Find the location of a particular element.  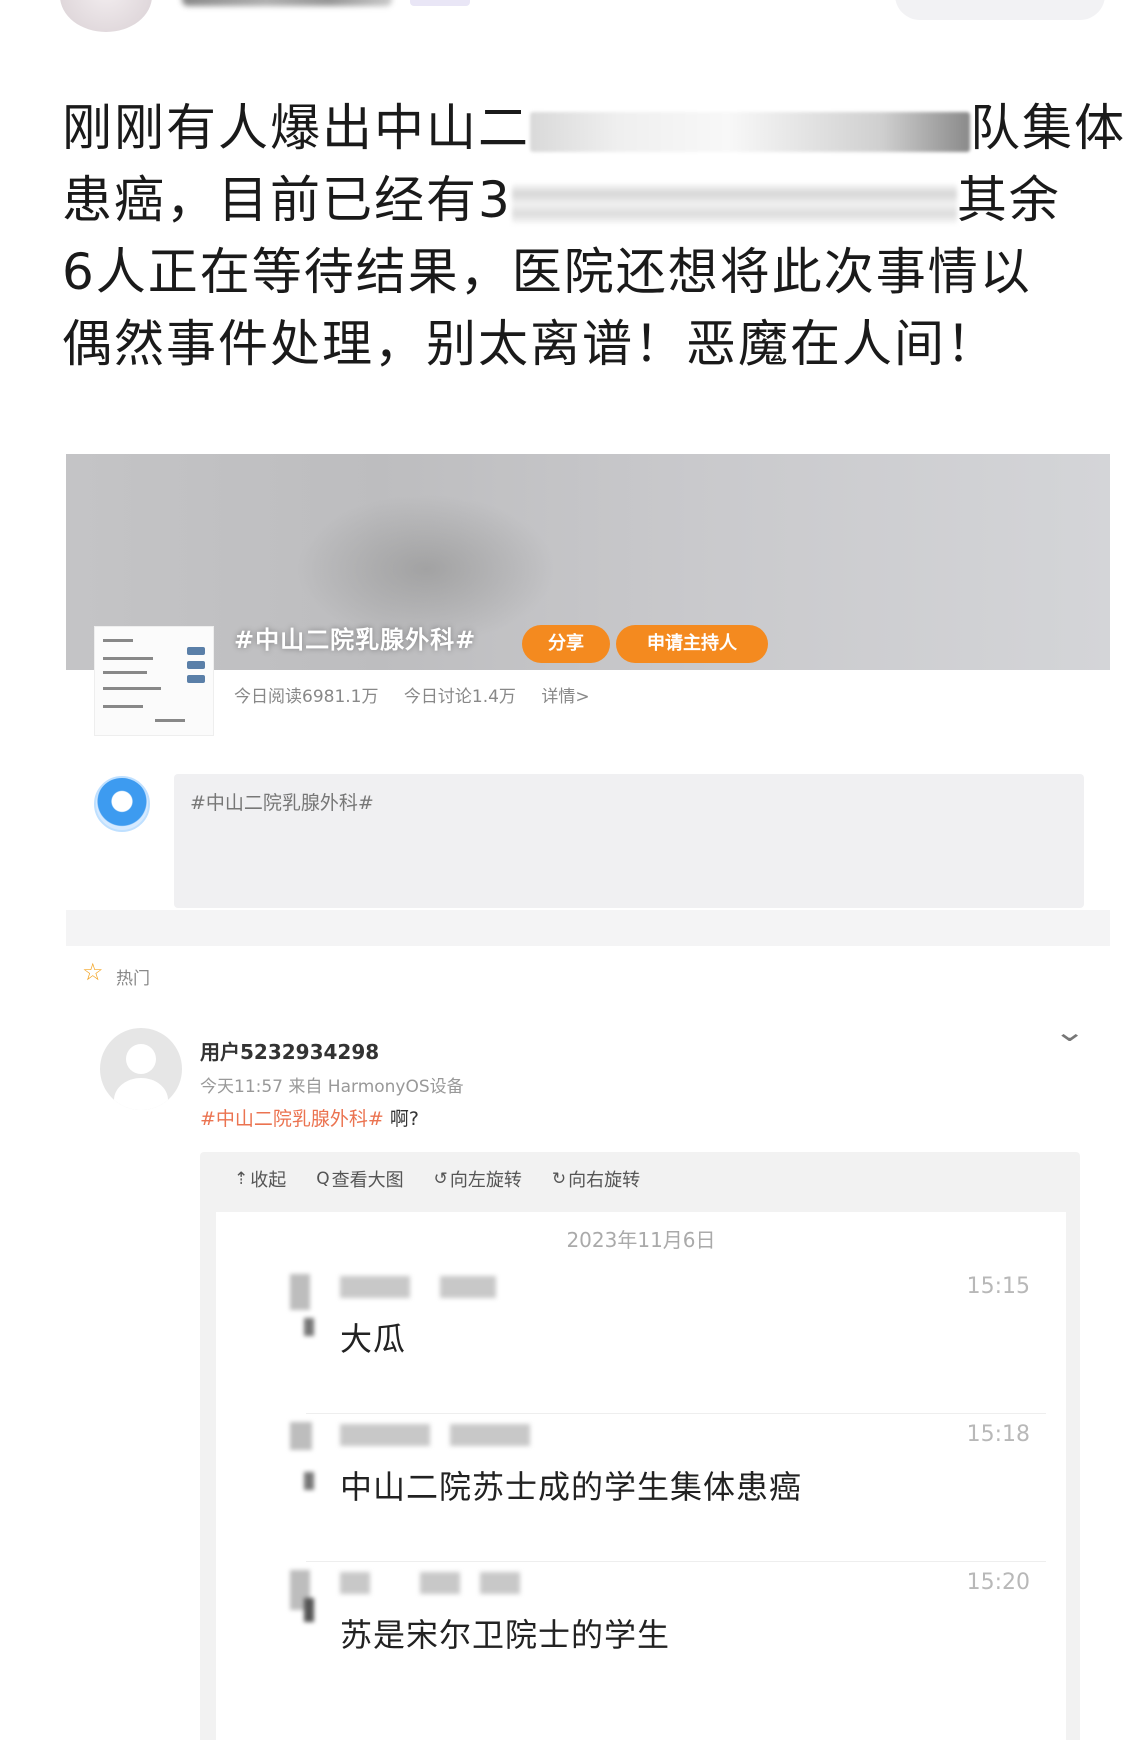

username: 用户5232934298 is located at coordinates (289, 1050).